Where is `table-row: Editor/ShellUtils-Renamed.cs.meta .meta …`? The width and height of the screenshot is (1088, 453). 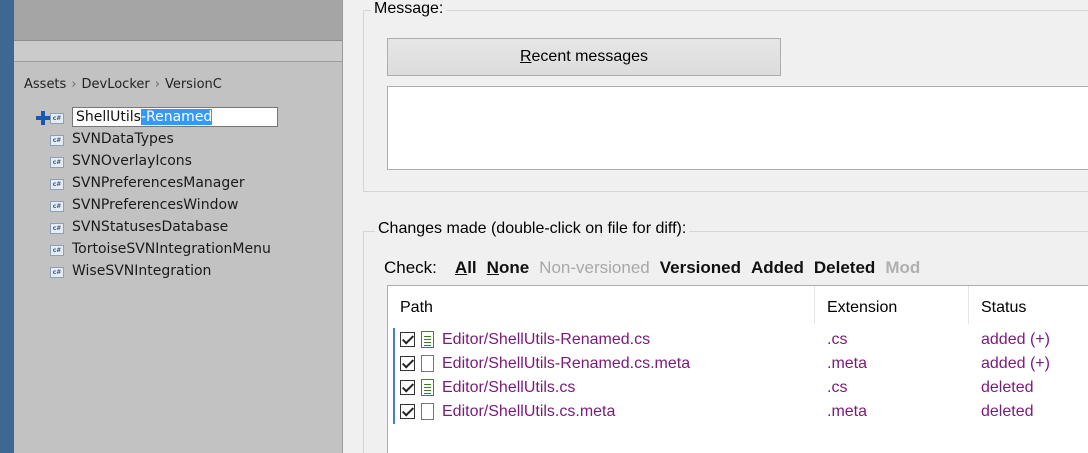 table-row: Editor/ShellUtils-Renamed.cs.meta .meta … is located at coordinates (738, 364).